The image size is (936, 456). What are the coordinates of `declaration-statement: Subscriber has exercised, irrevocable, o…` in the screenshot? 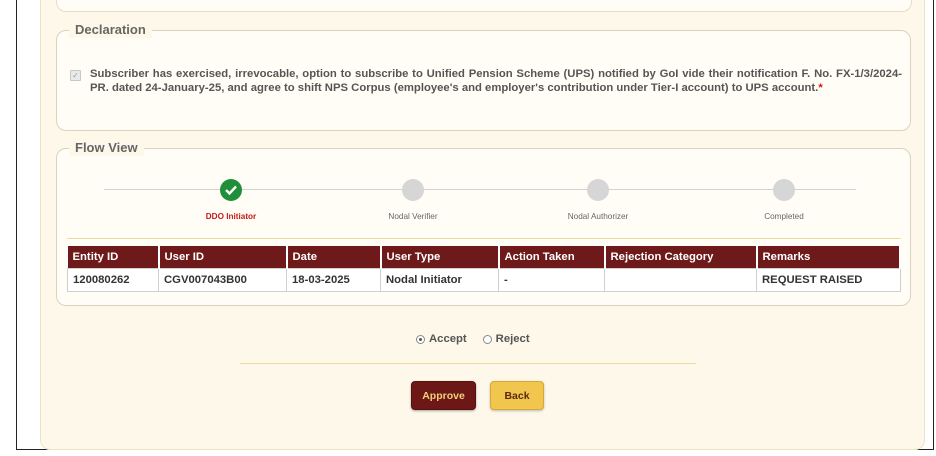 It's located at (496, 81).